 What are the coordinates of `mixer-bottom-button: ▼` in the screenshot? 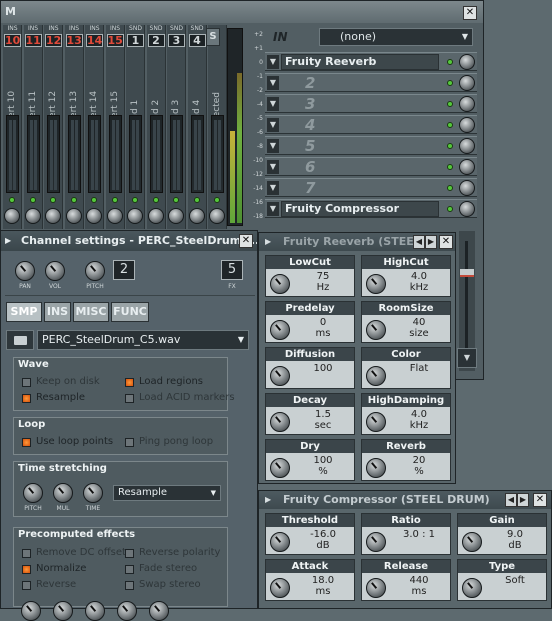 It's located at (467, 358).